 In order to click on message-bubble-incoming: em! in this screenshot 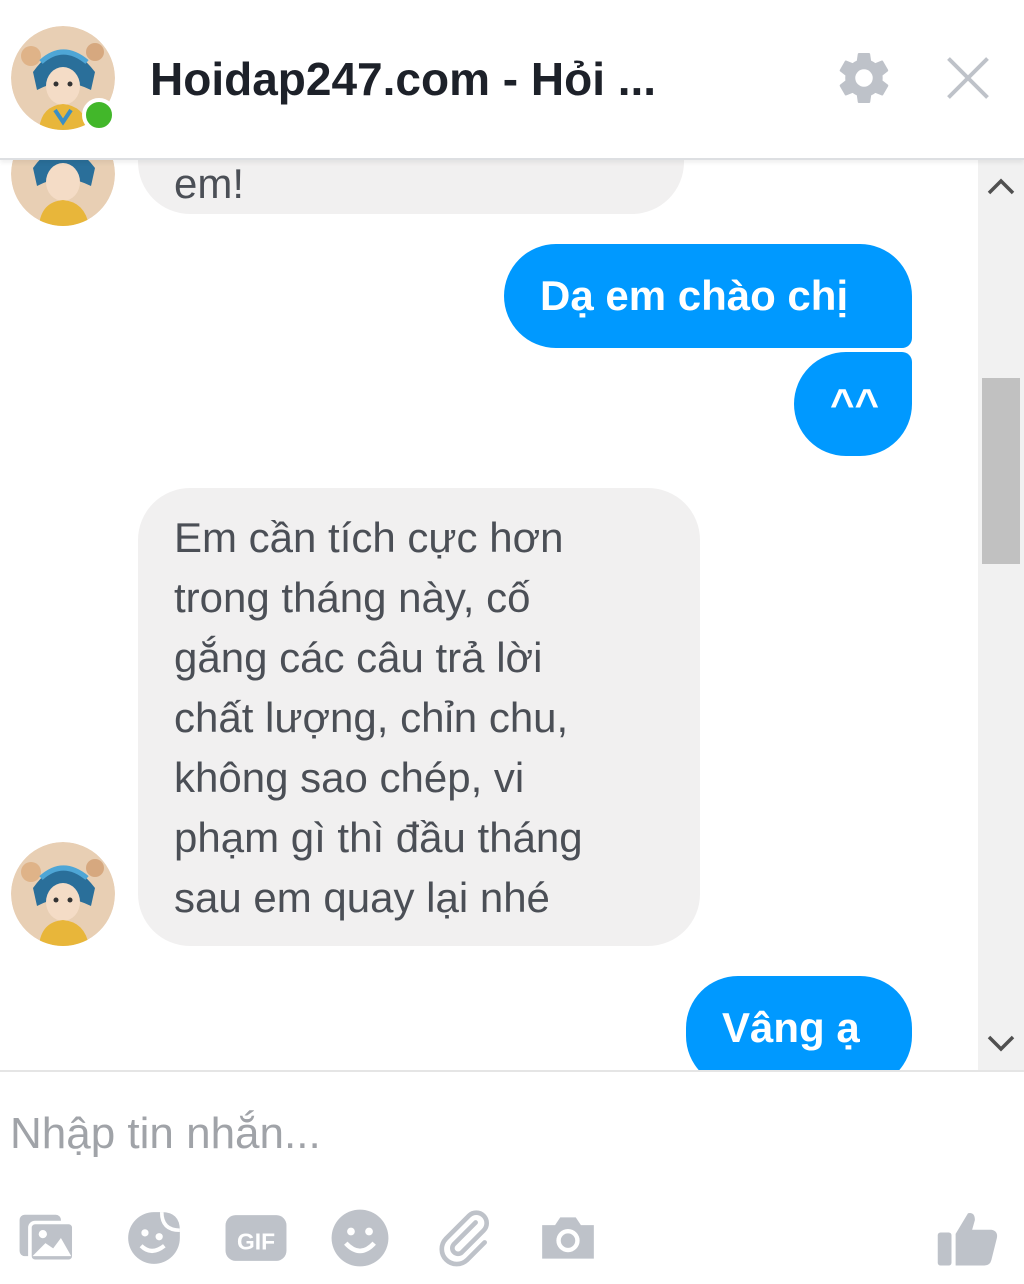, I will do `click(411, 186)`.